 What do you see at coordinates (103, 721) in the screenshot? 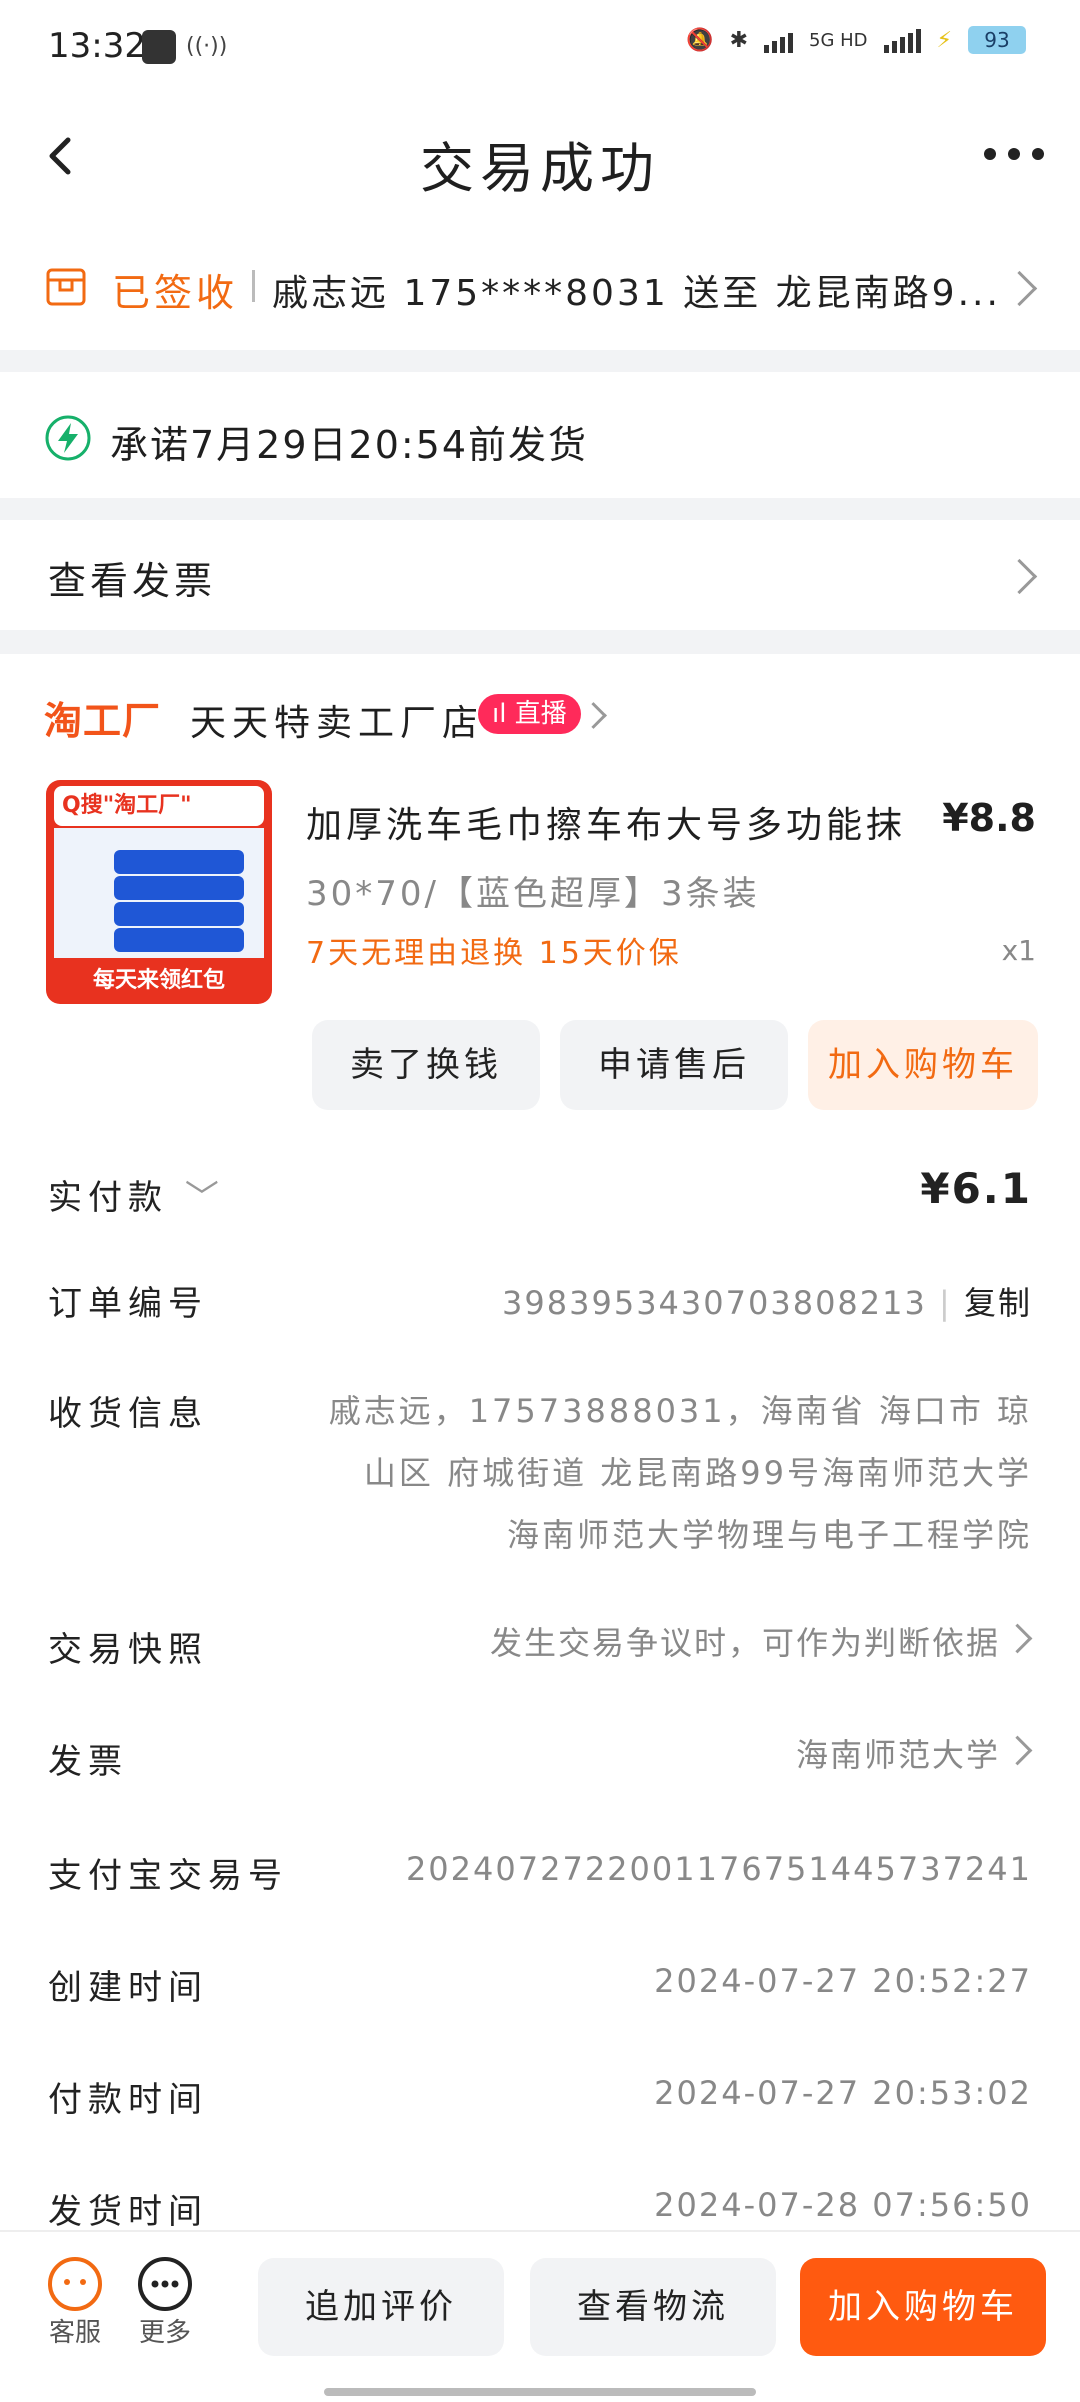
I see `store-logo: 淘工厂` at bounding box center [103, 721].